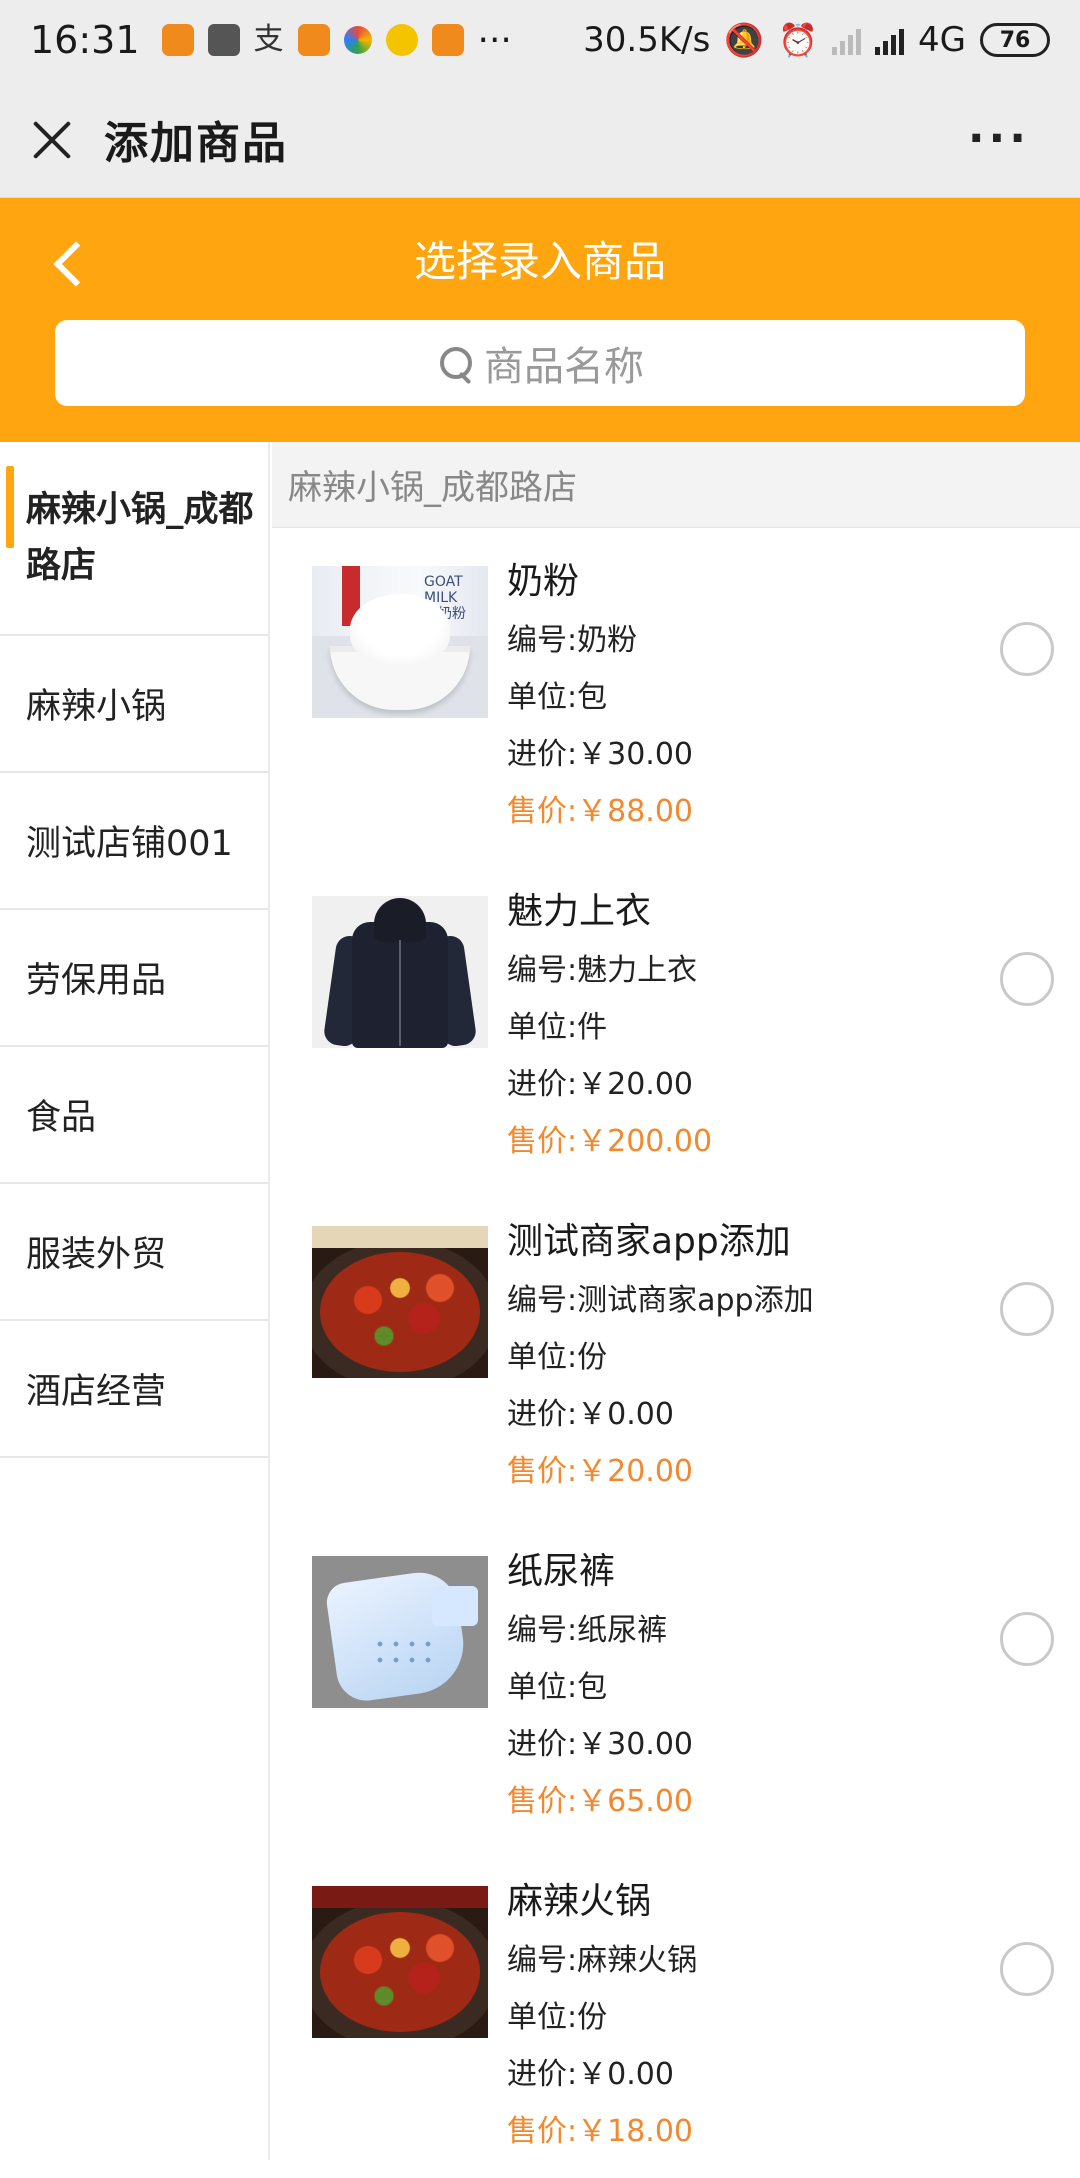 The width and height of the screenshot is (1080, 2178). What do you see at coordinates (744, 40) in the screenshot?
I see `mute-icon: 🔕` at bounding box center [744, 40].